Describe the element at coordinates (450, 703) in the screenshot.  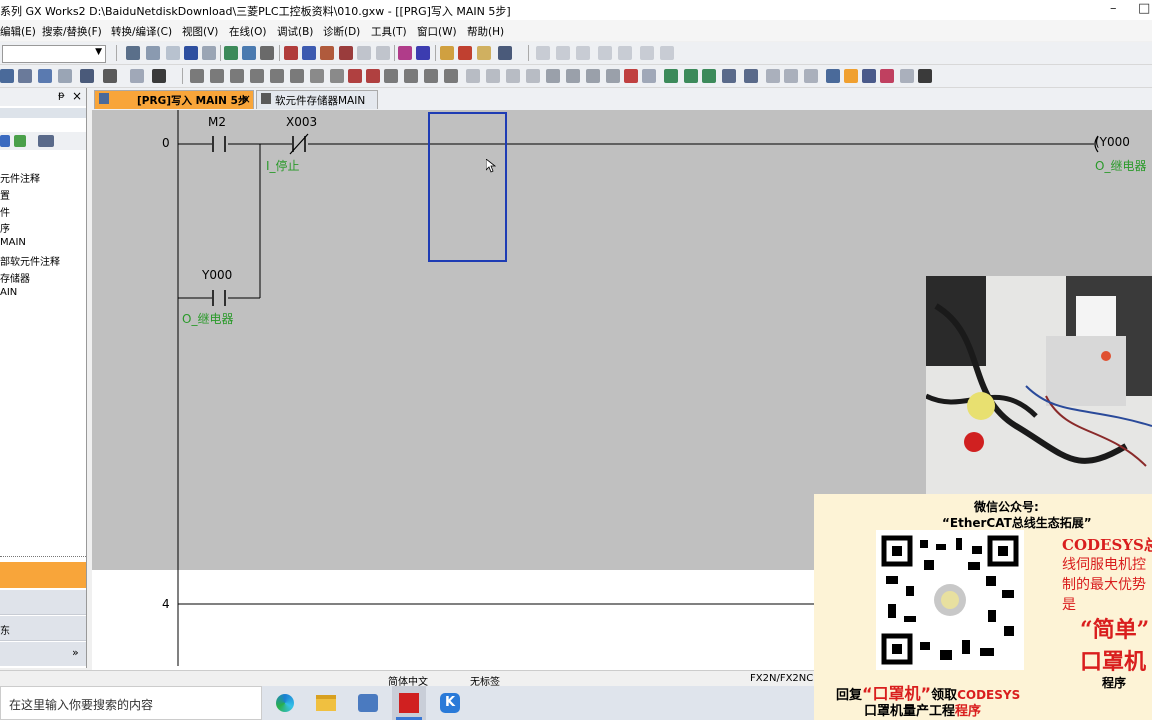
I see `k-app-icon: K` at that location.